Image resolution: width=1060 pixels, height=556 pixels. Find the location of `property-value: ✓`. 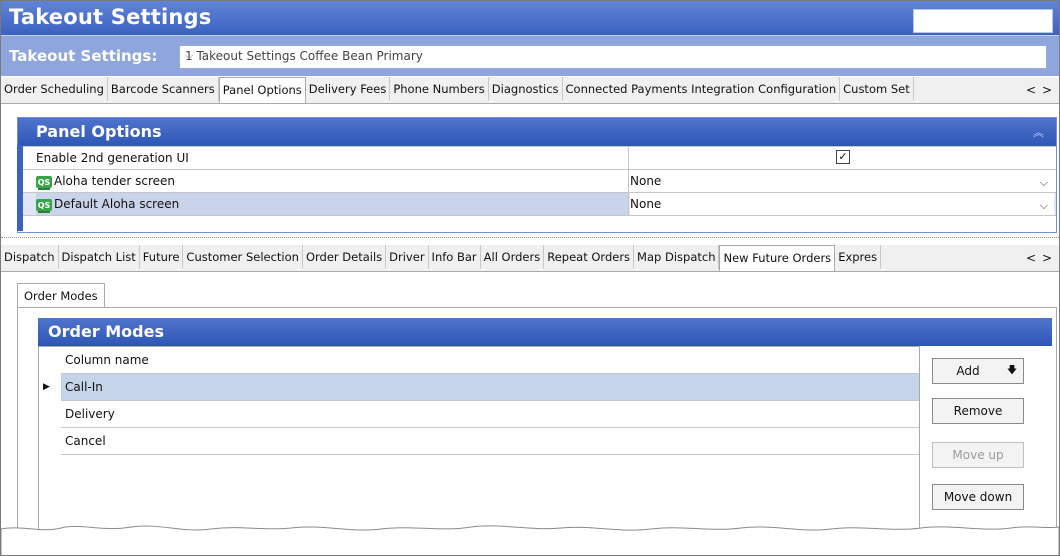

property-value: ✓ is located at coordinates (842, 158).